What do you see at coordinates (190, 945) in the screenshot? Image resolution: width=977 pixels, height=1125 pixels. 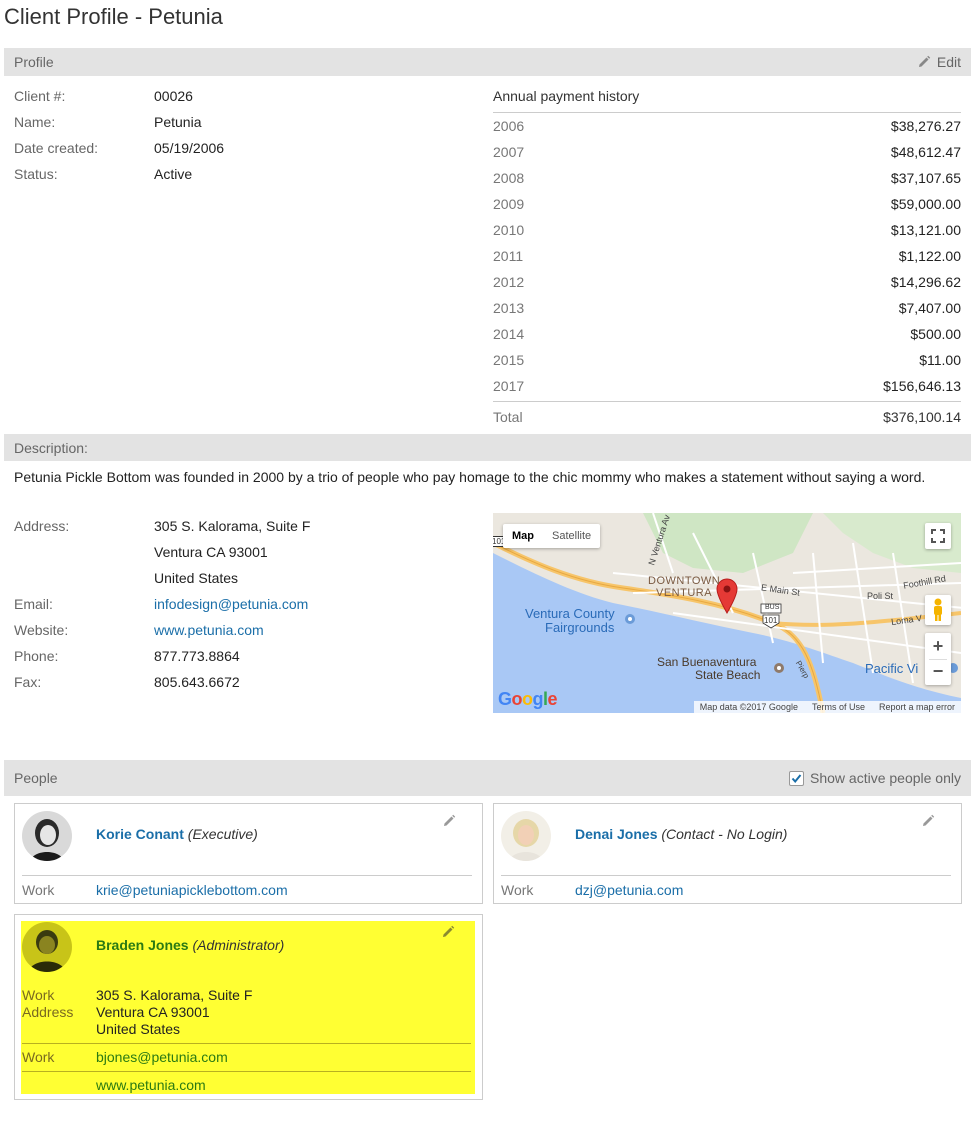 I see `person-name-line: Braden Jones (Administrator)` at bounding box center [190, 945].